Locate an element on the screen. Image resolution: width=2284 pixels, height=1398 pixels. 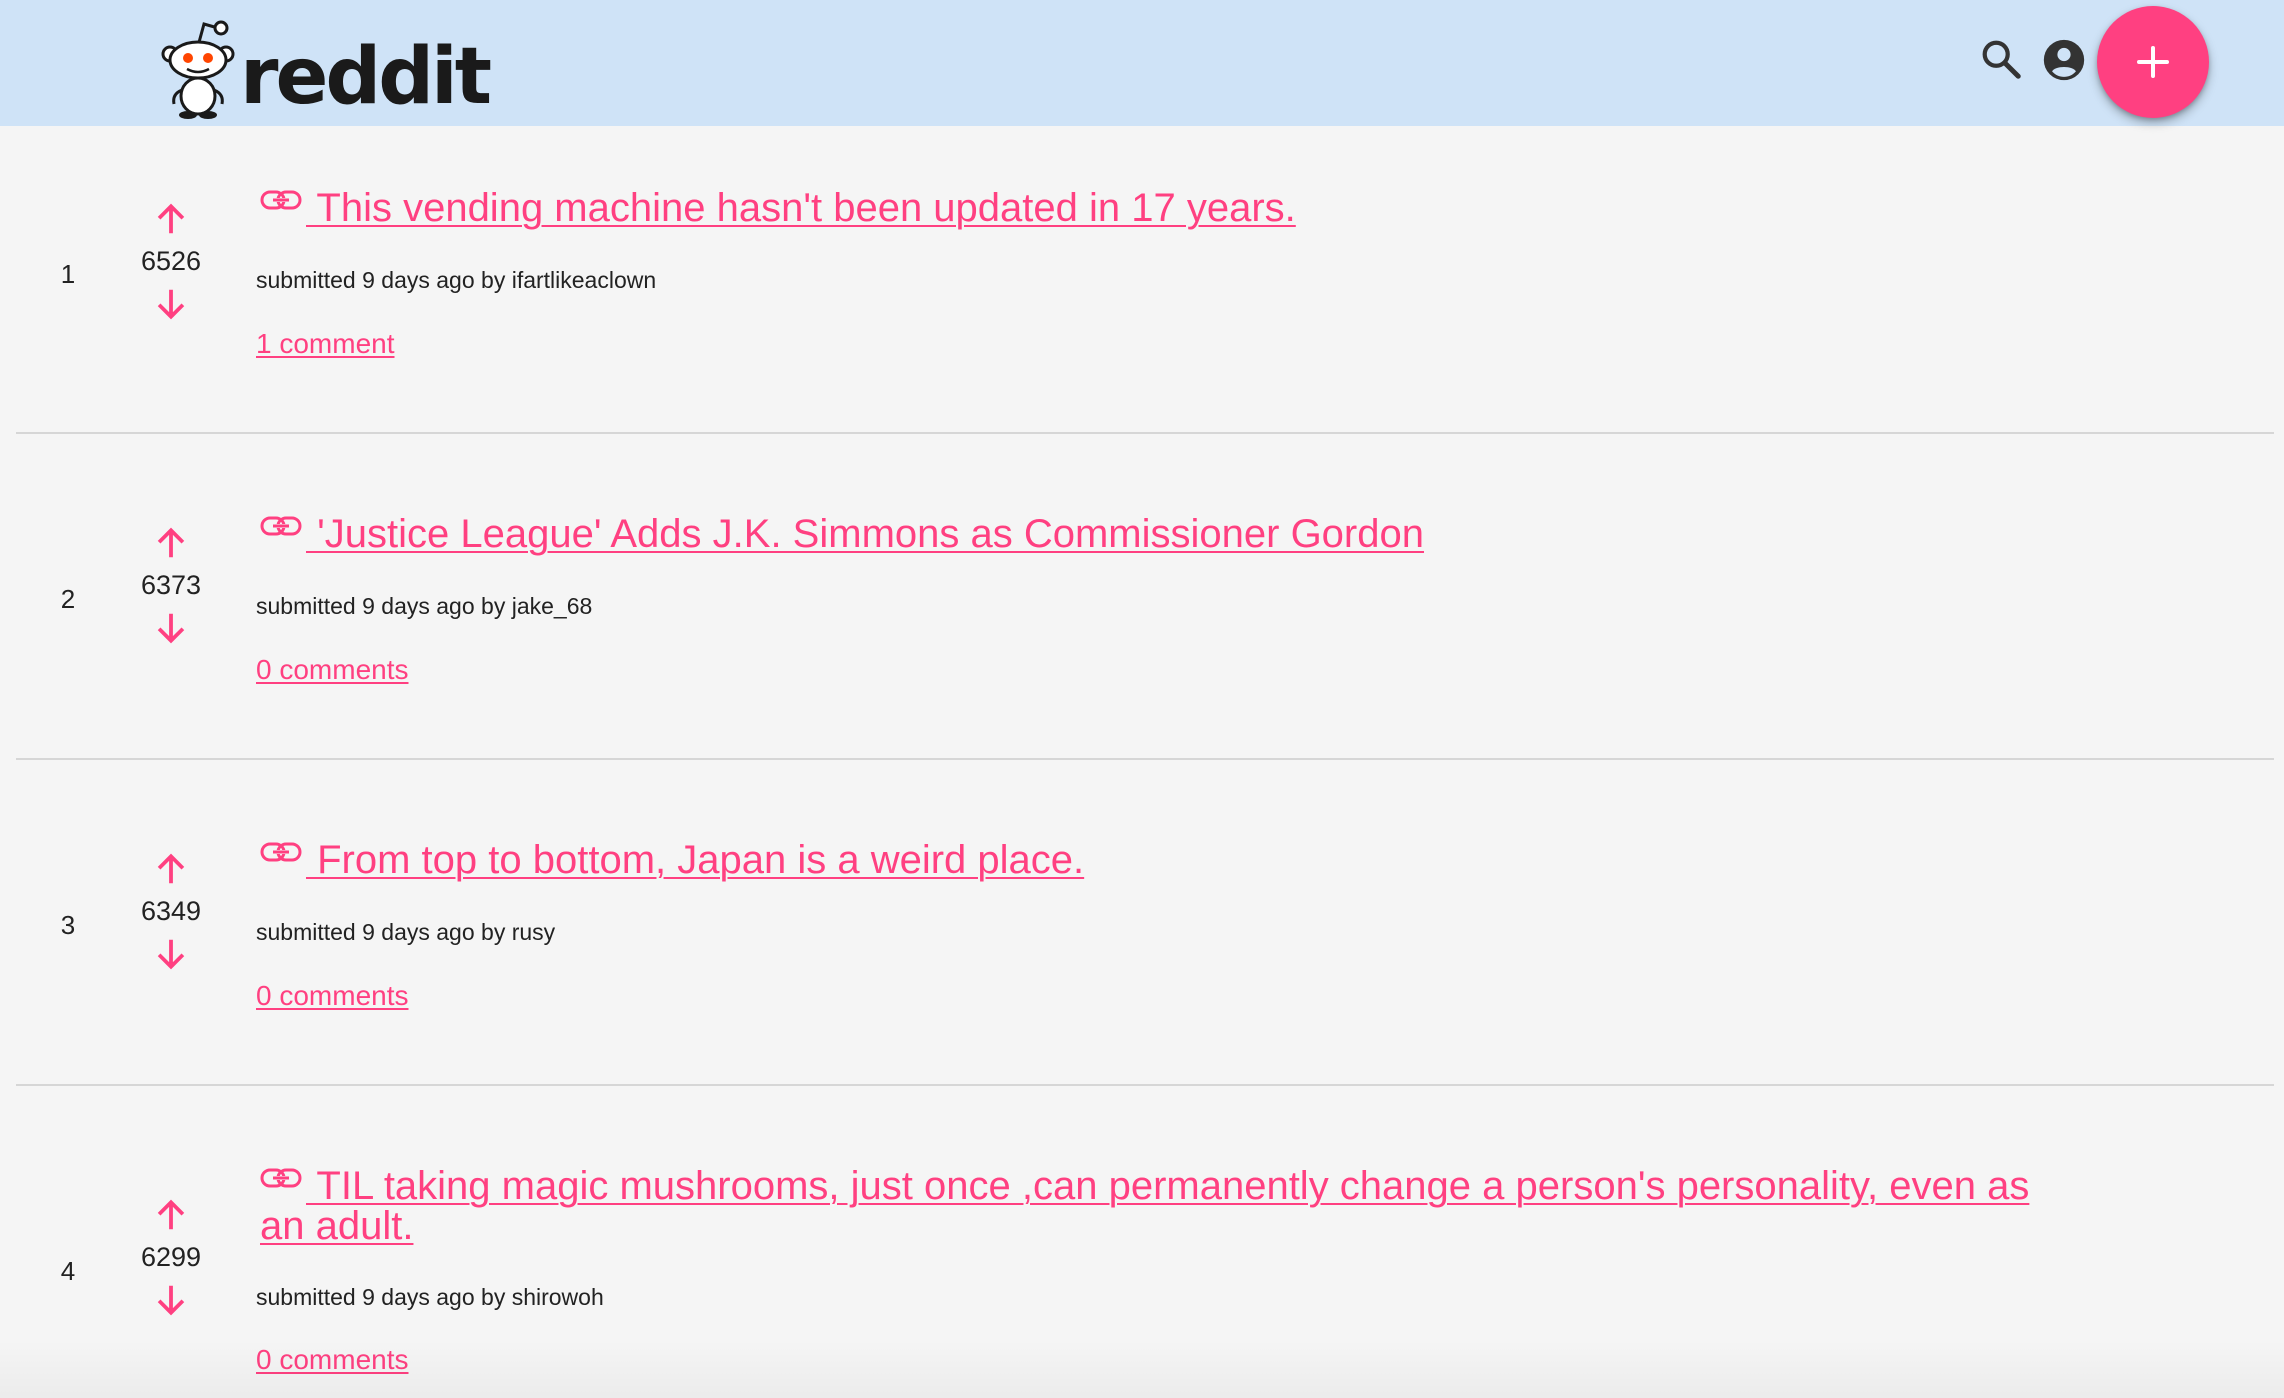
post-rank: 4 is located at coordinates (68, 1271).